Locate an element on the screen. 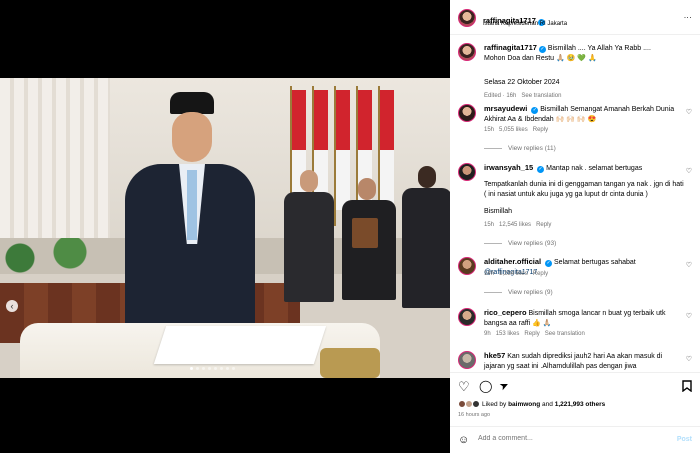 The width and height of the screenshot is (700, 453). action-bar: ♡ ◯ ➤ is located at coordinates (575, 386).